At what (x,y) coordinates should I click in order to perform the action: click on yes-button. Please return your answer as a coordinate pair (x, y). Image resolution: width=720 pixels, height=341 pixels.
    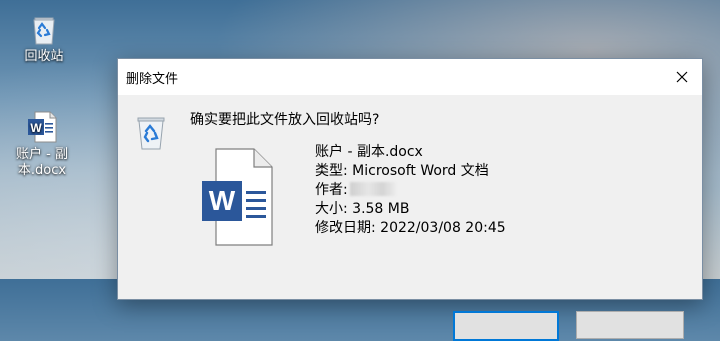
    Looking at the image, I should click on (506, 326).